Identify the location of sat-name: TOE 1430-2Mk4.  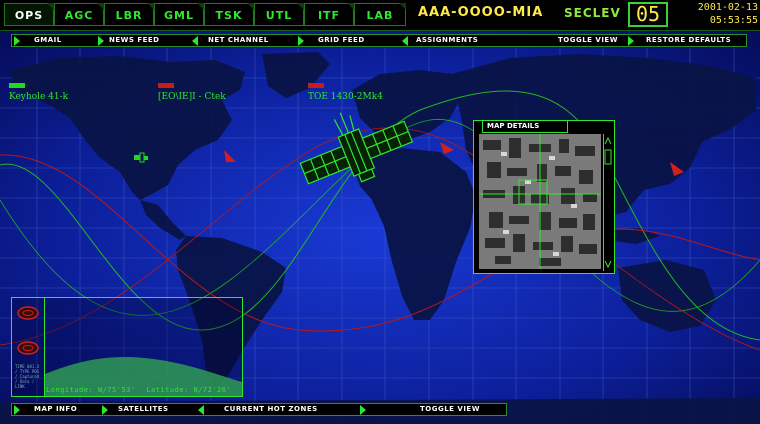
(345, 97).